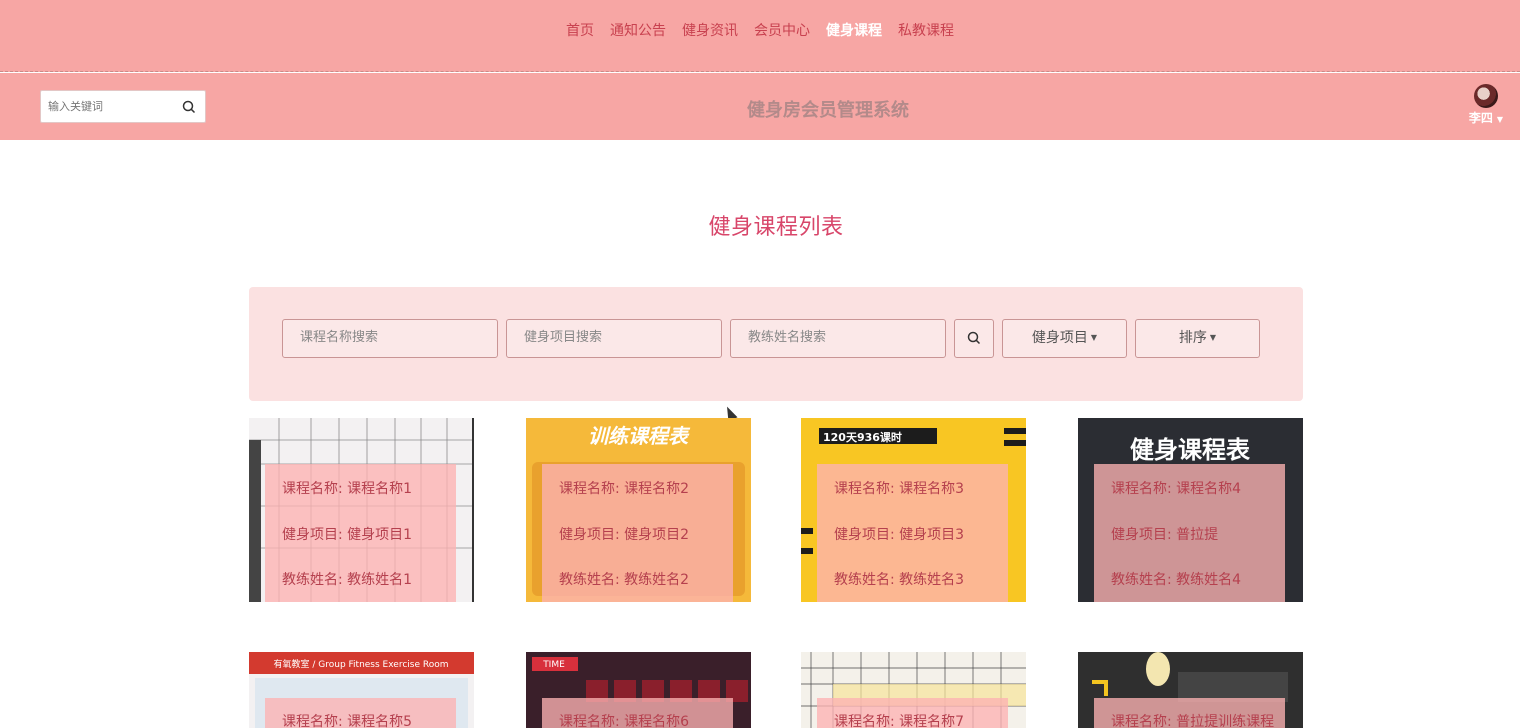  What do you see at coordinates (899, 580) in the screenshot?
I see `course-coach: 教练姓名: 教练姓名3` at bounding box center [899, 580].